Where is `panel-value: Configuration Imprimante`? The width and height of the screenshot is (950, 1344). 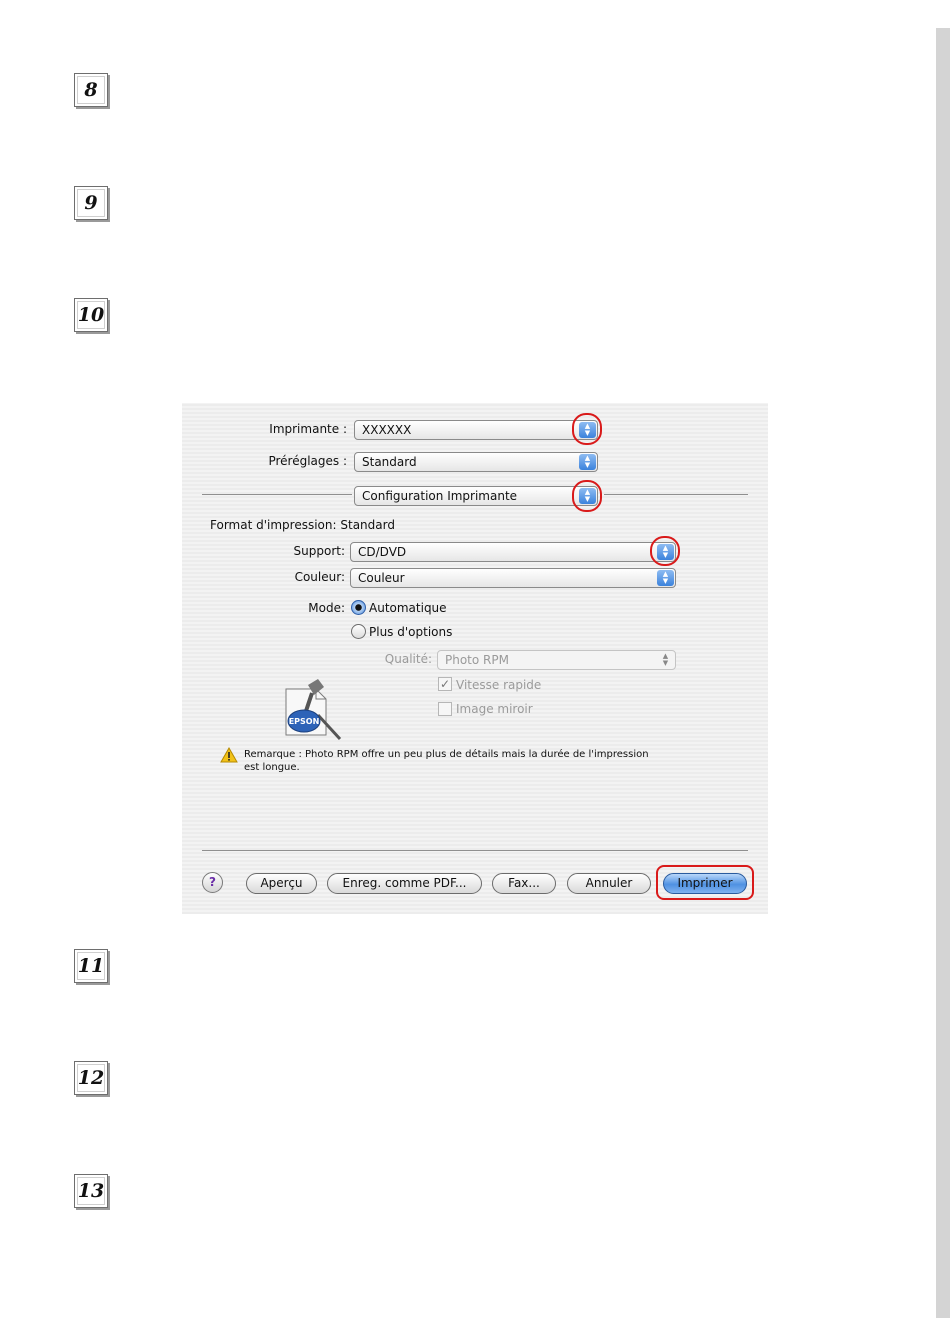
panel-value: Configuration Imprimante is located at coordinates (440, 496).